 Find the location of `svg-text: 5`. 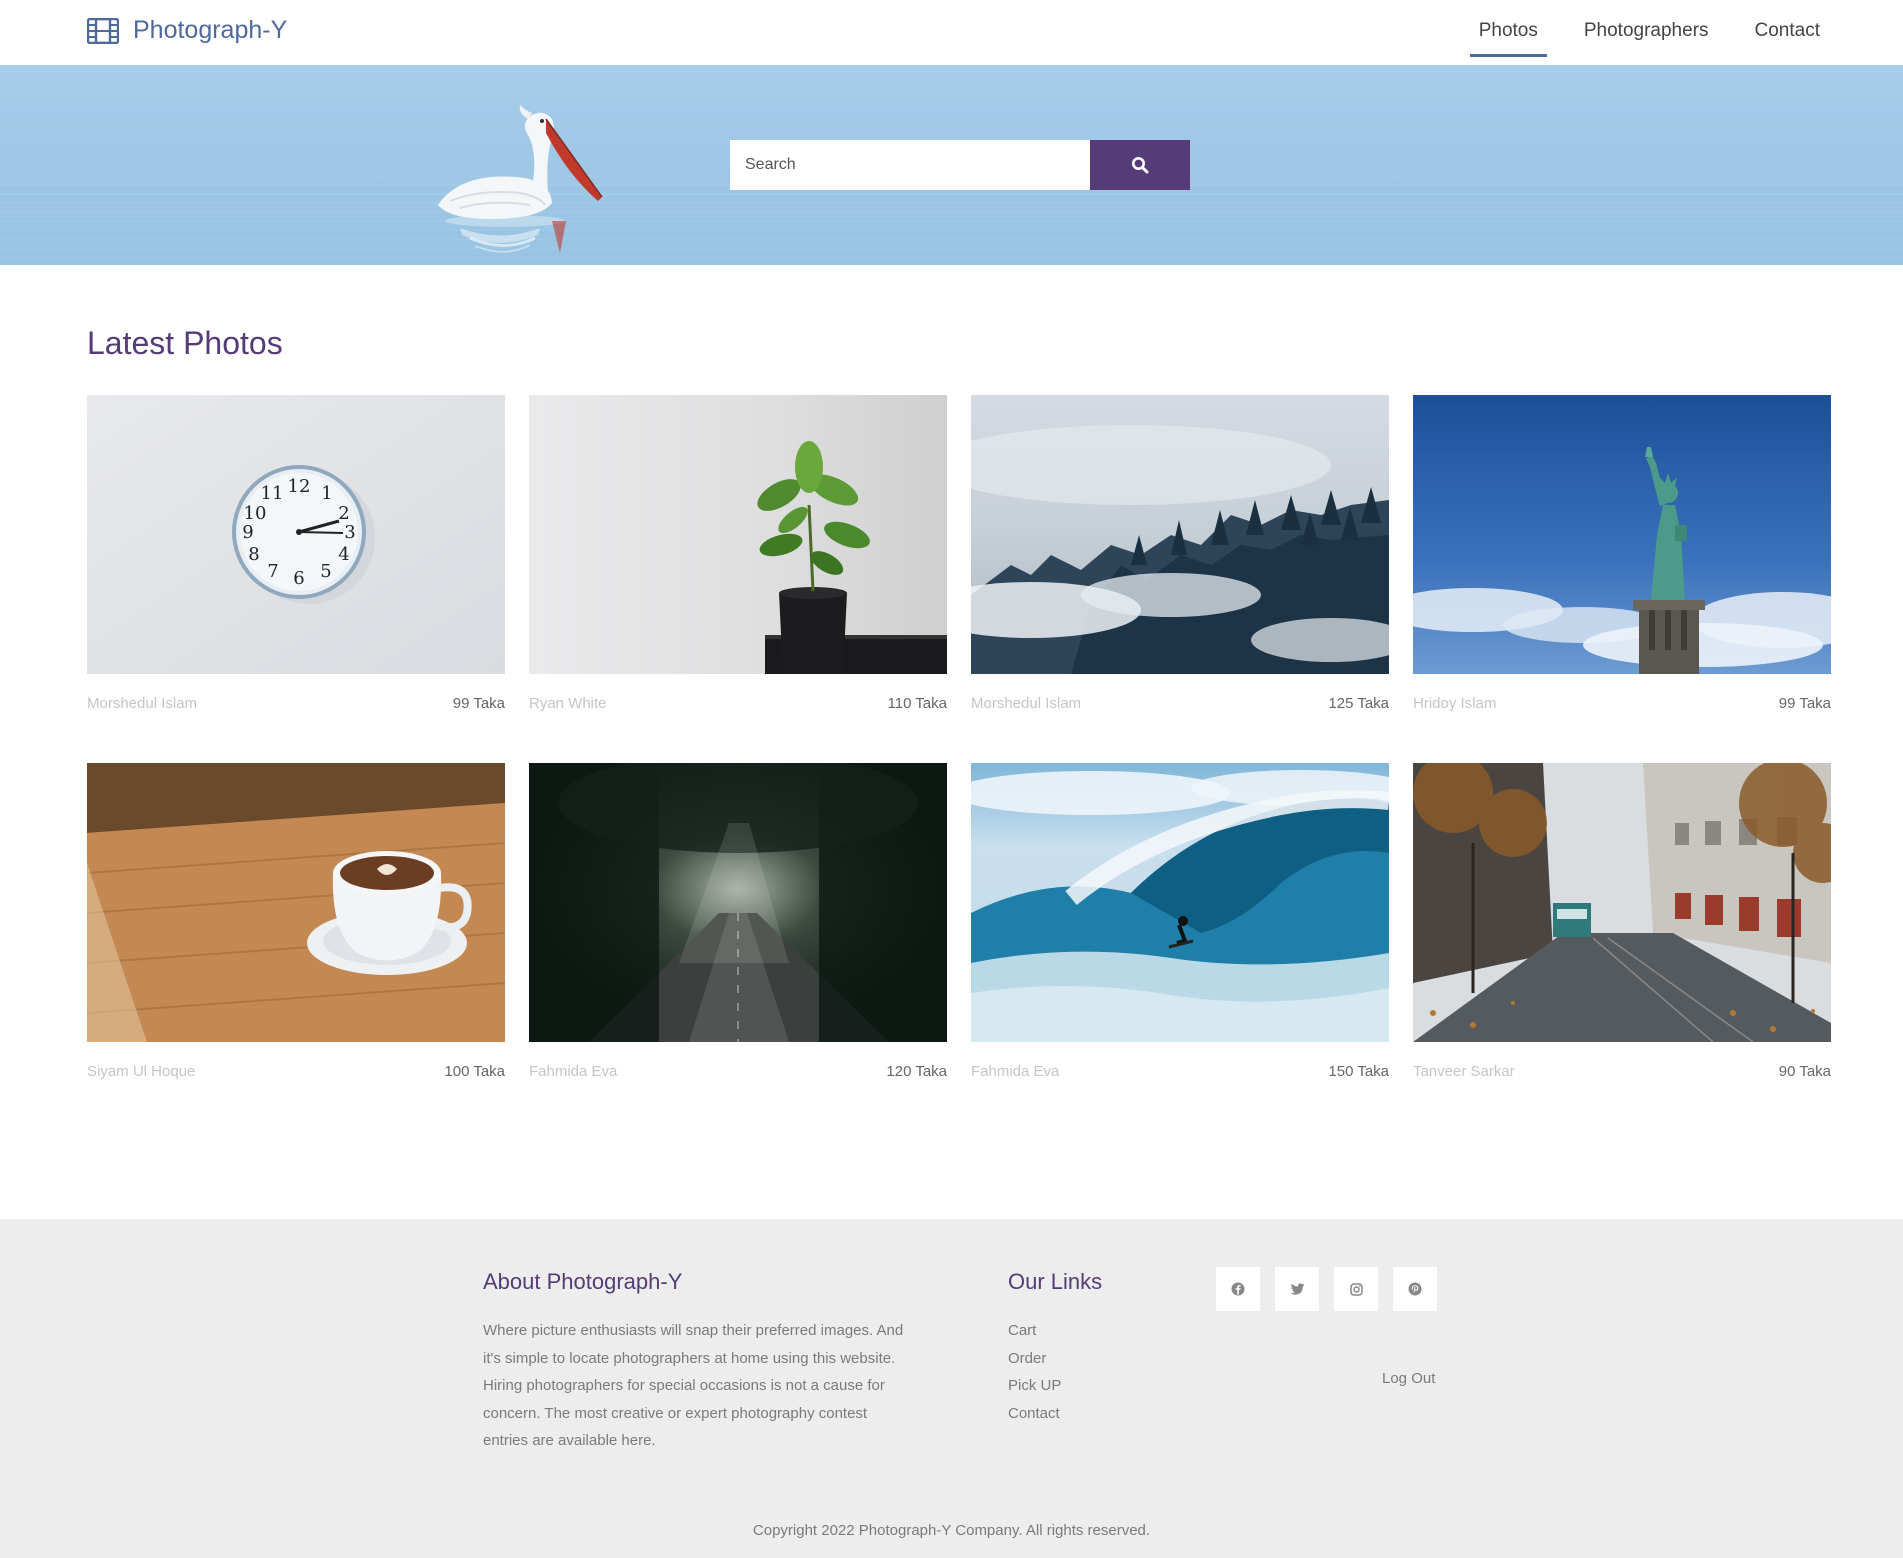

svg-text: 5 is located at coordinates (325, 571).